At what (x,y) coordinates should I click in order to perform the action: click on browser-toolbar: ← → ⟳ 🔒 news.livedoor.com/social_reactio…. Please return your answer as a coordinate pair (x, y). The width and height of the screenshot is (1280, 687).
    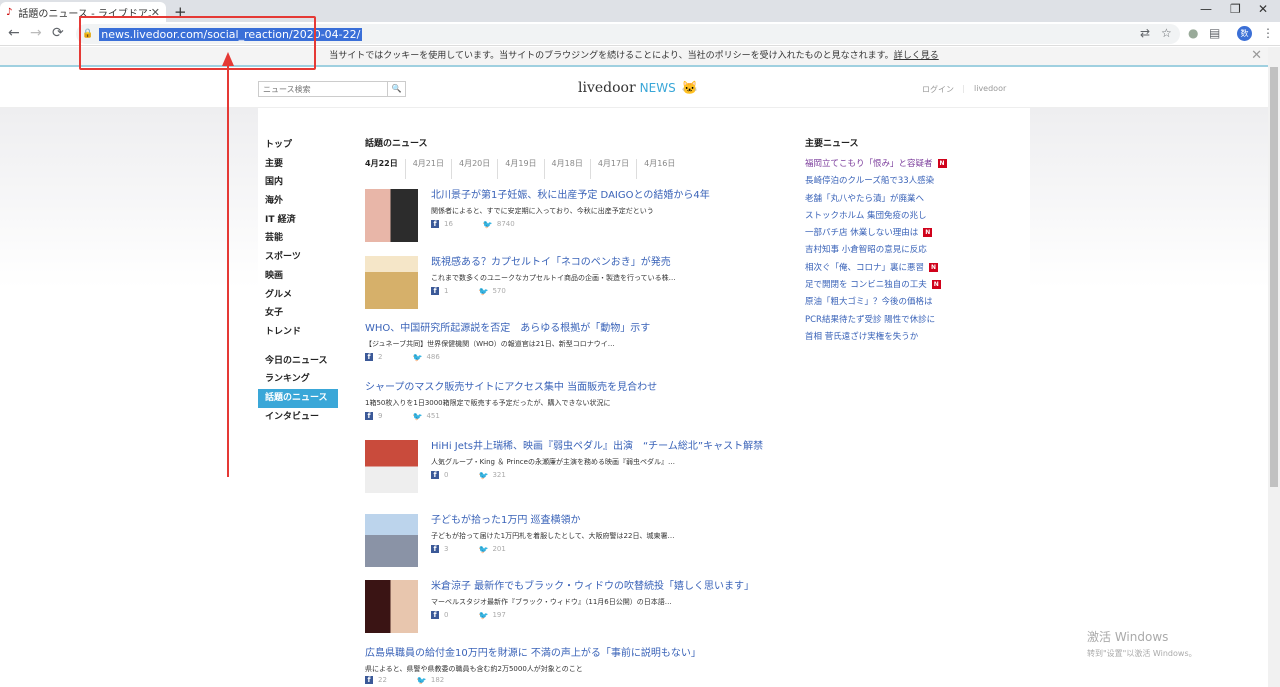
    Looking at the image, I should click on (640, 34).